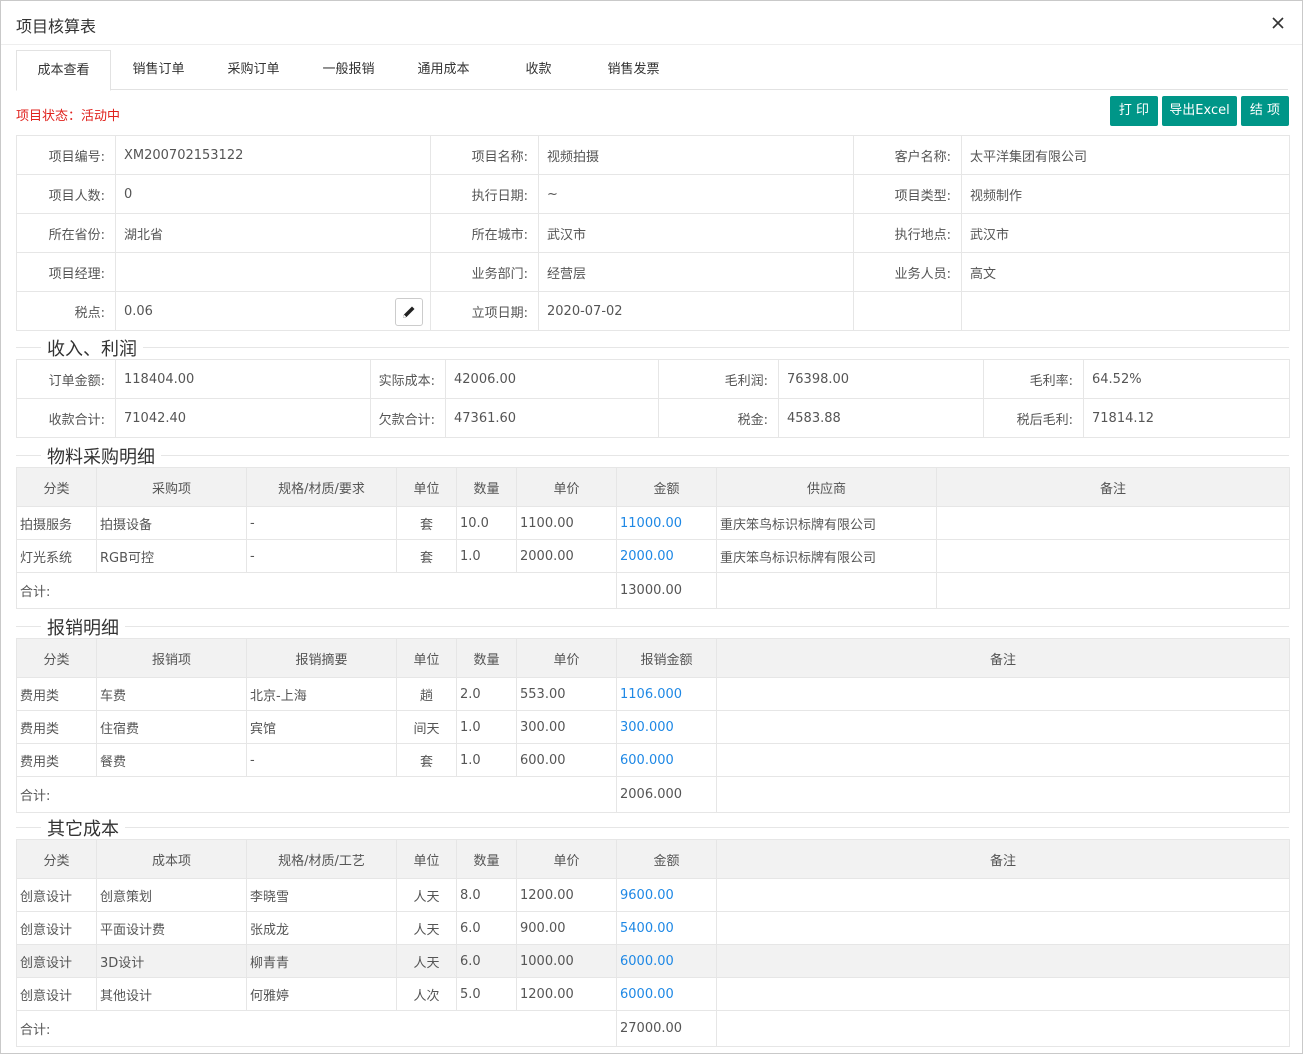 Image resolution: width=1303 pixels, height=1054 pixels. What do you see at coordinates (426, 727) in the screenshot?
I see `expense-cell: 间天` at bounding box center [426, 727].